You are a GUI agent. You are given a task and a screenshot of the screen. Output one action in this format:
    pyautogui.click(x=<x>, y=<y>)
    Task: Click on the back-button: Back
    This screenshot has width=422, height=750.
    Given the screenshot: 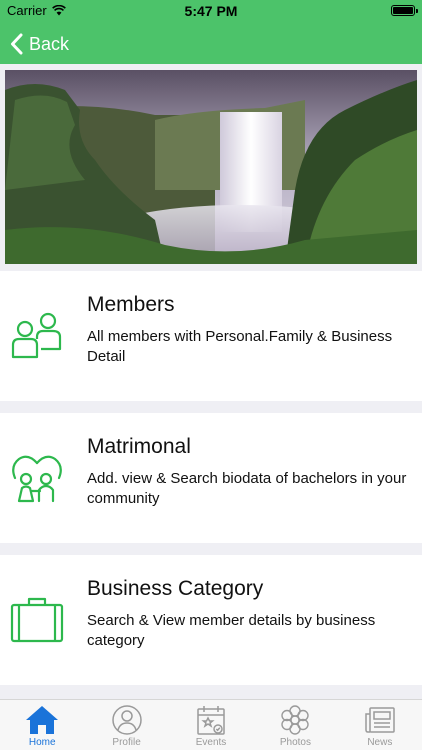 What is the action you would take?
    pyautogui.click(x=39, y=44)
    